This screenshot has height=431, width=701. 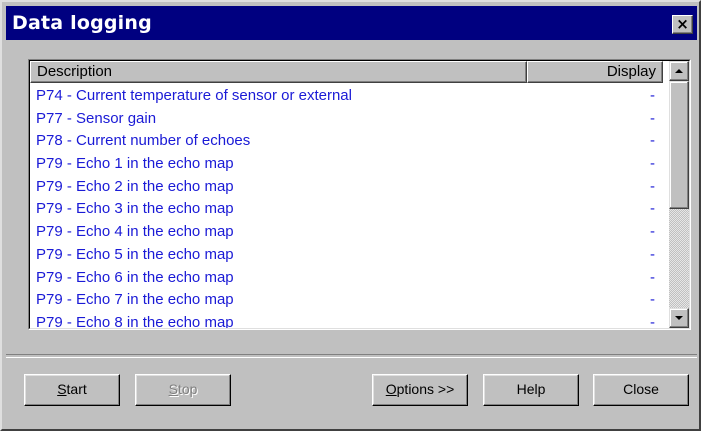 What do you see at coordinates (351, 23) in the screenshot?
I see `title-bar: Data logging ×` at bounding box center [351, 23].